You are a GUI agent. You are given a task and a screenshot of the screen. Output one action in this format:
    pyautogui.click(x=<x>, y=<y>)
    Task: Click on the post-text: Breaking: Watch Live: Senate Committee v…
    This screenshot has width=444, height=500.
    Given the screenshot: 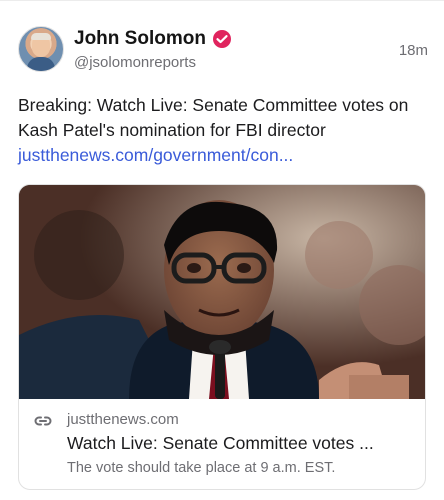 What is the action you would take?
    pyautogui.click(x=223, y=130)
    